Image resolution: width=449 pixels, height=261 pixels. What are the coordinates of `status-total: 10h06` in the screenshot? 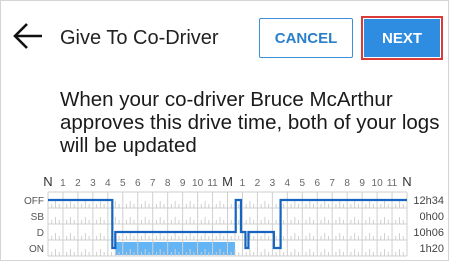 It's located at (428, 233).